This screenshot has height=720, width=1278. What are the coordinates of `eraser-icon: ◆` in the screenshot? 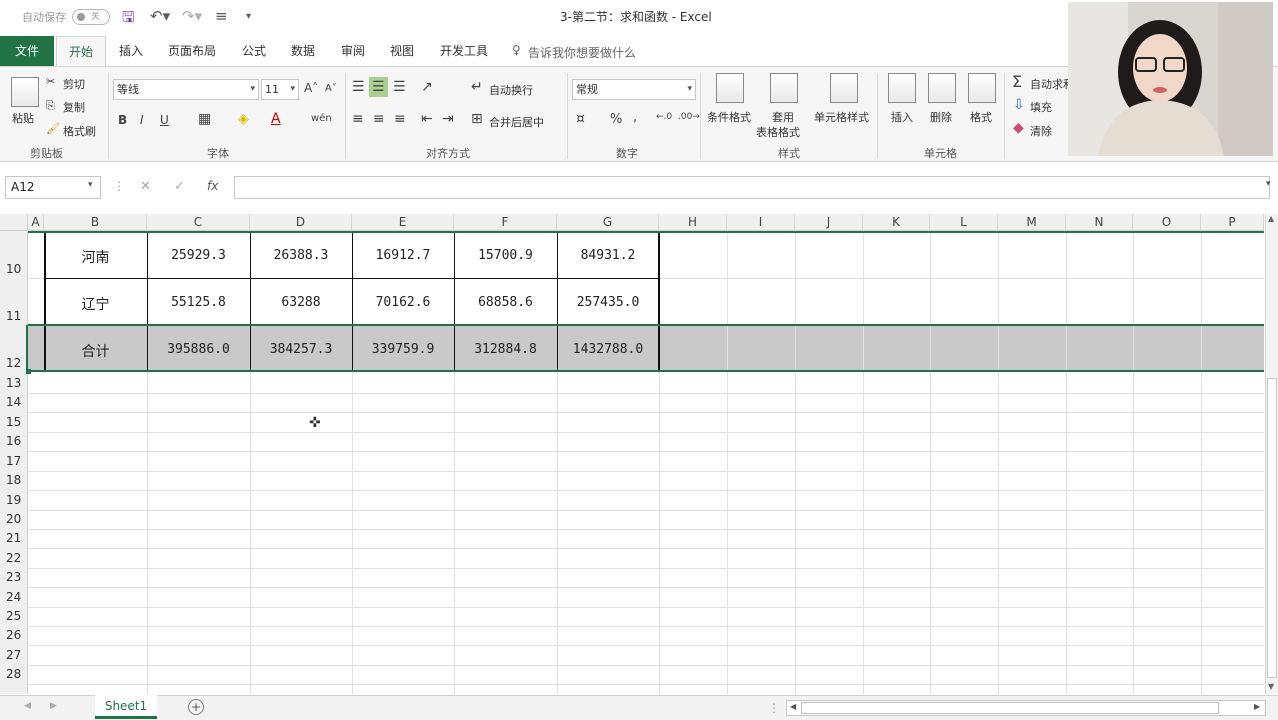 It's located at (1018, 128).